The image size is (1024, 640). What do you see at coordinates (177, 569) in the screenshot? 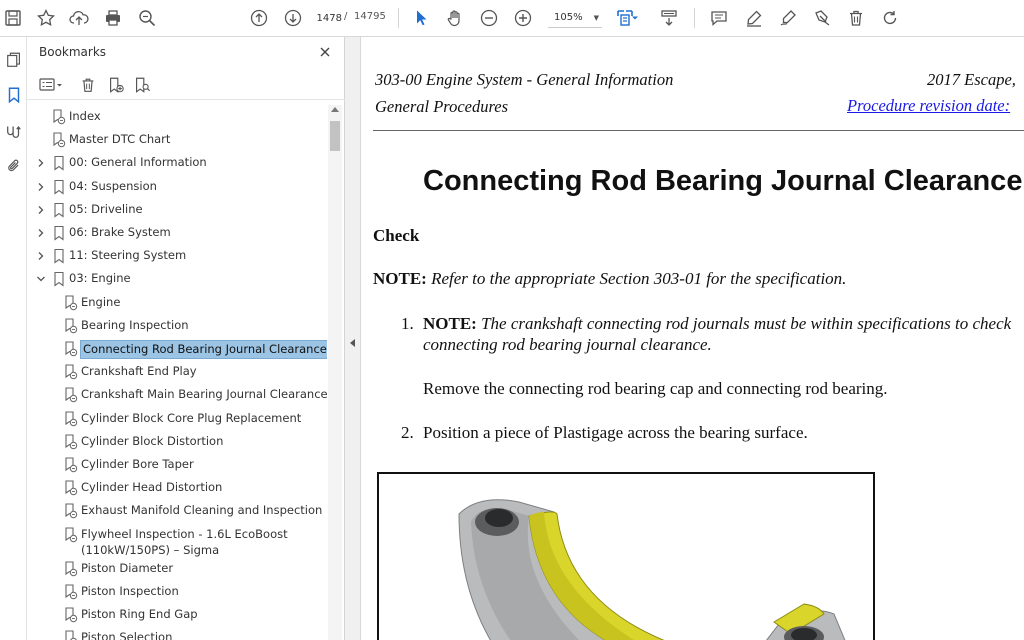
I see `bookmark-item: Piston Diameter` at bounding box center [177, 569].